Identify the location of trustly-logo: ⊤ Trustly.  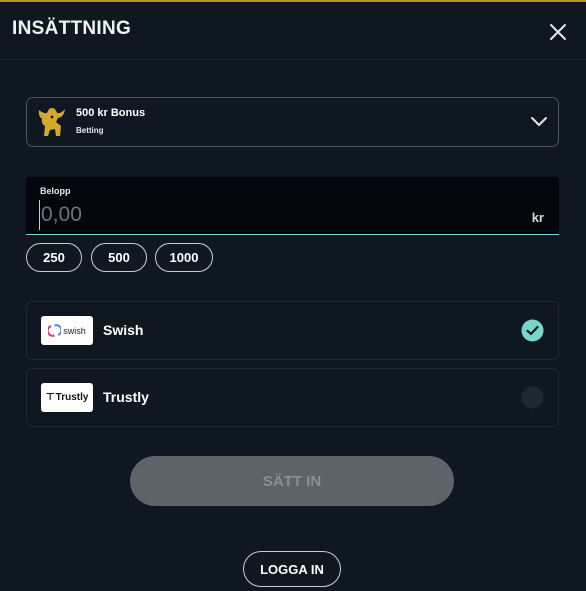
(67, 397).